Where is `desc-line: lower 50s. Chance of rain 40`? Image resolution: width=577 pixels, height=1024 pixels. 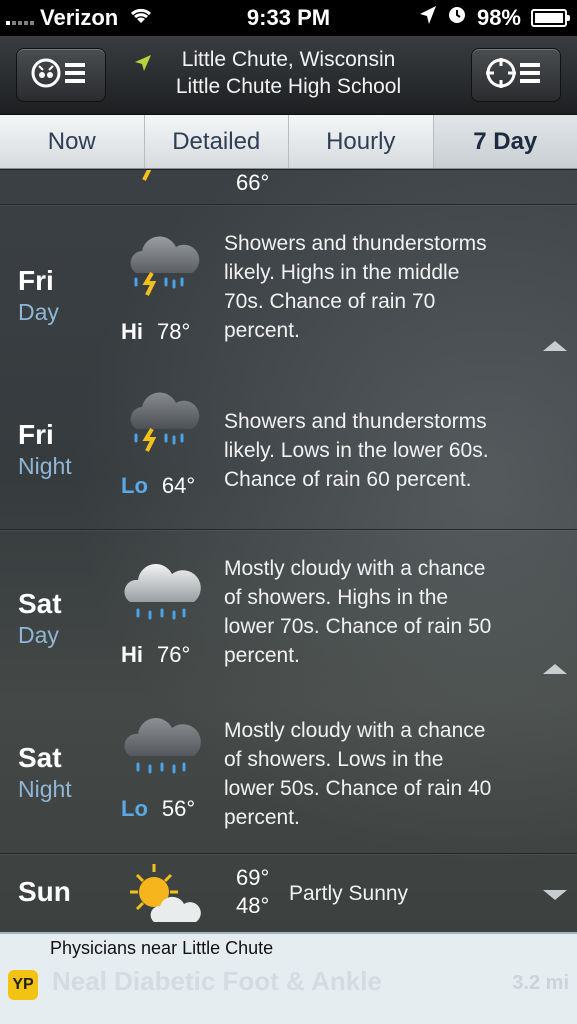 desc-line: lower 50s. Chance of rain 40 is located at coordinates (358, 788).